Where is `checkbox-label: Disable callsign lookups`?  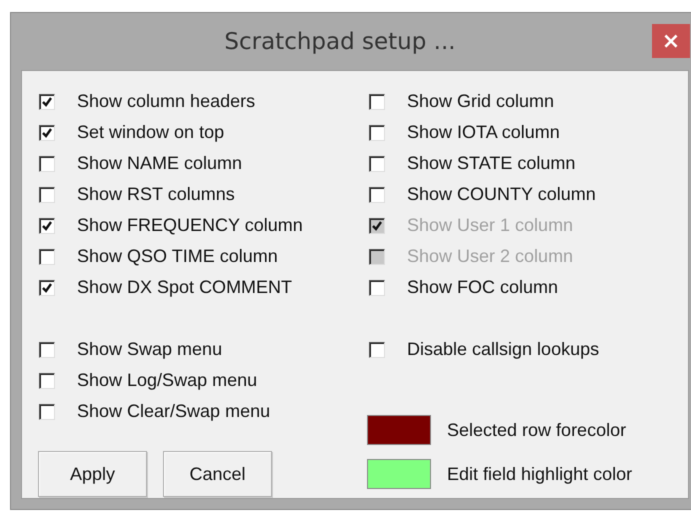 checkbox-label: Disable callsign lookups is located at coordinates (503, 349).